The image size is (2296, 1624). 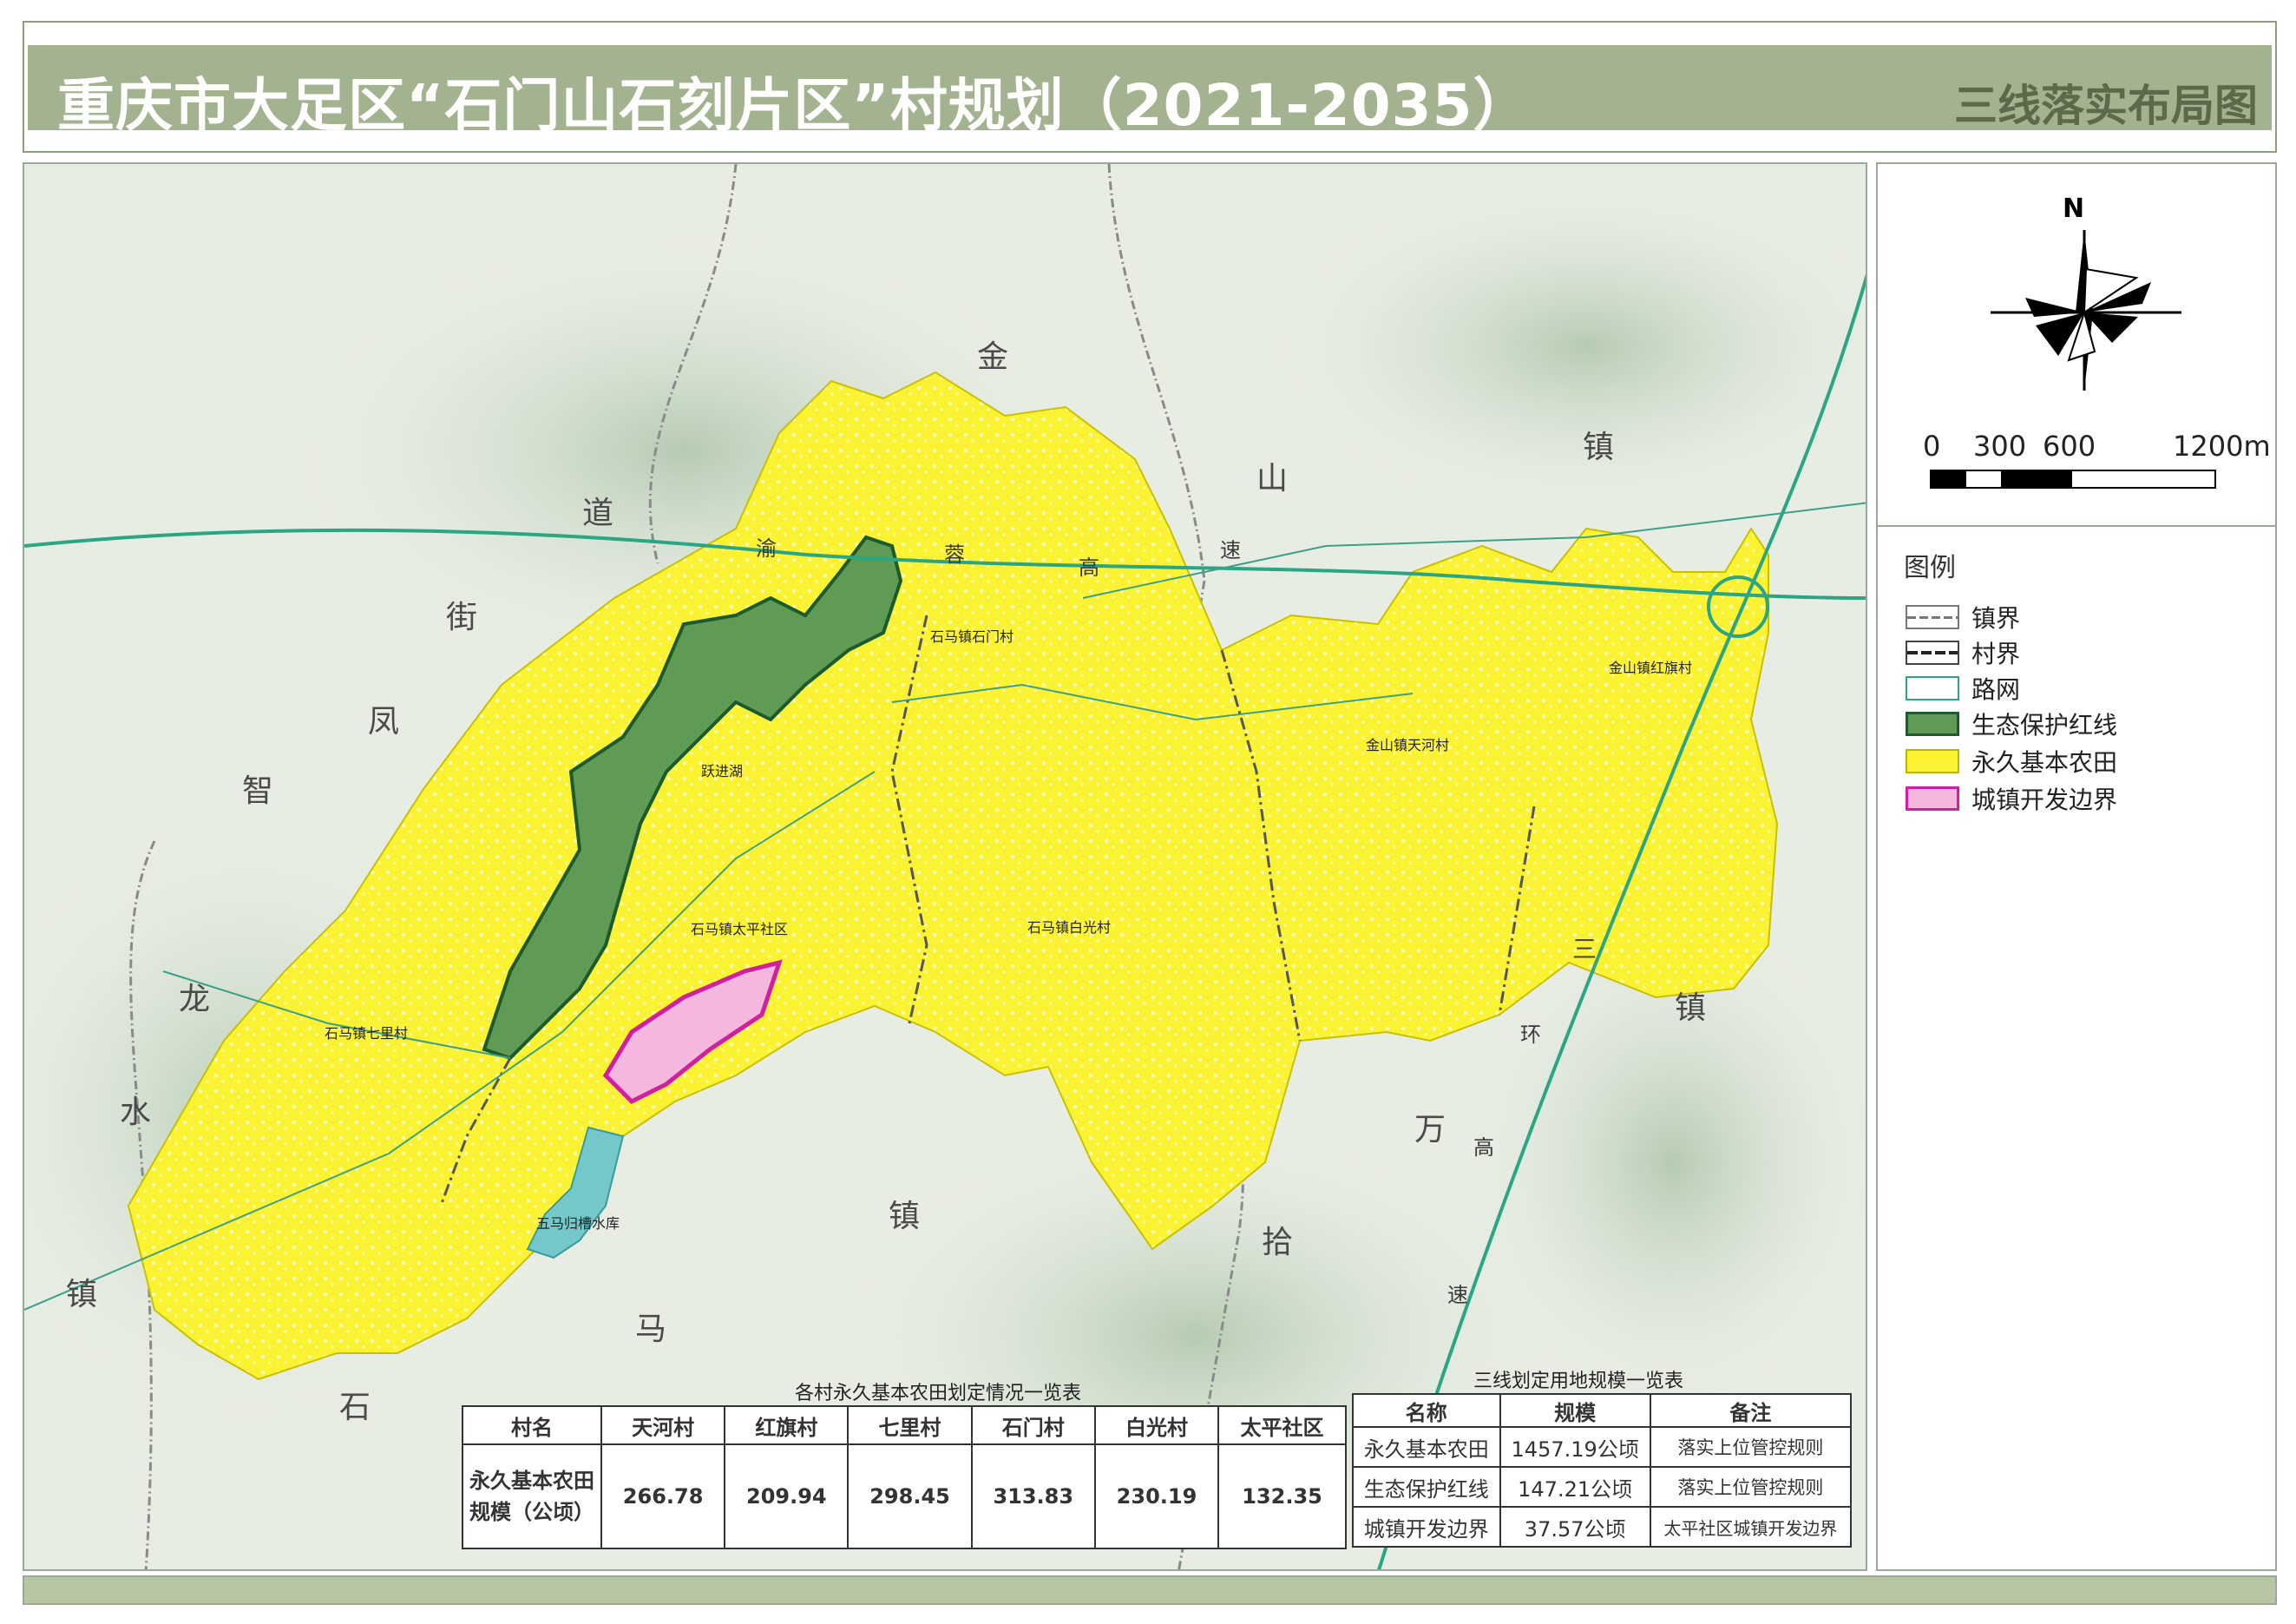 I want to click on village-label: 金山镇天河村, so click(x=1408, y=745).